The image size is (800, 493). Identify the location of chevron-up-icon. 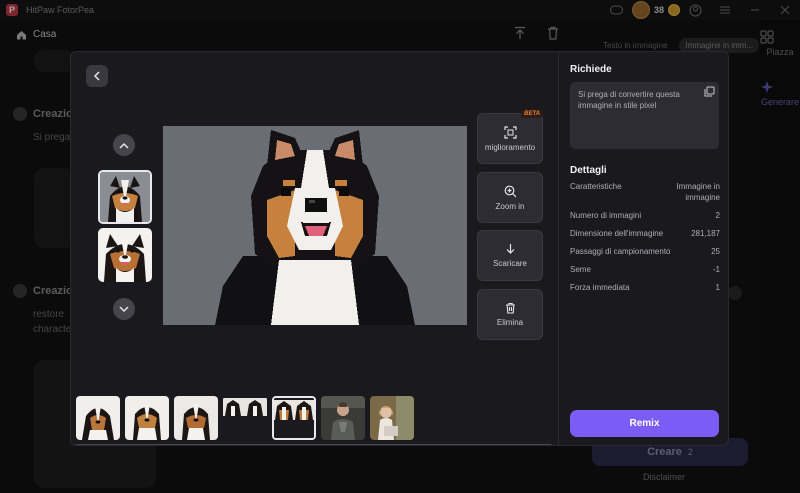
(124, 145).